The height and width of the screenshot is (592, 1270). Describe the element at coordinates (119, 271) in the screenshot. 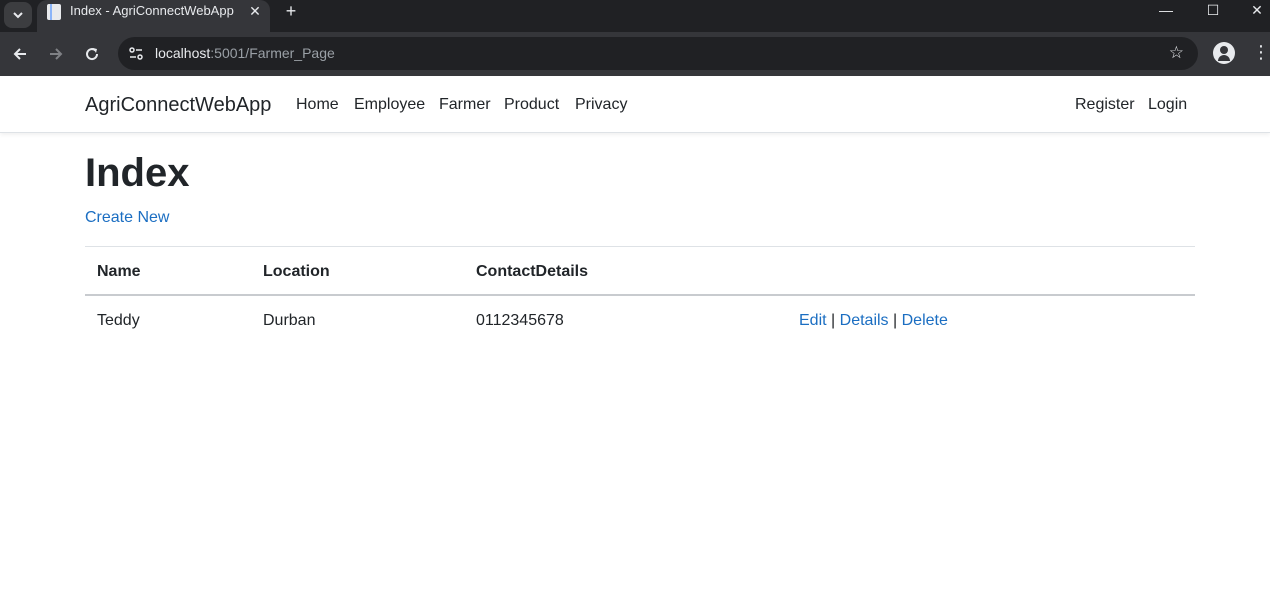

I see `header-name: Name` at that location.